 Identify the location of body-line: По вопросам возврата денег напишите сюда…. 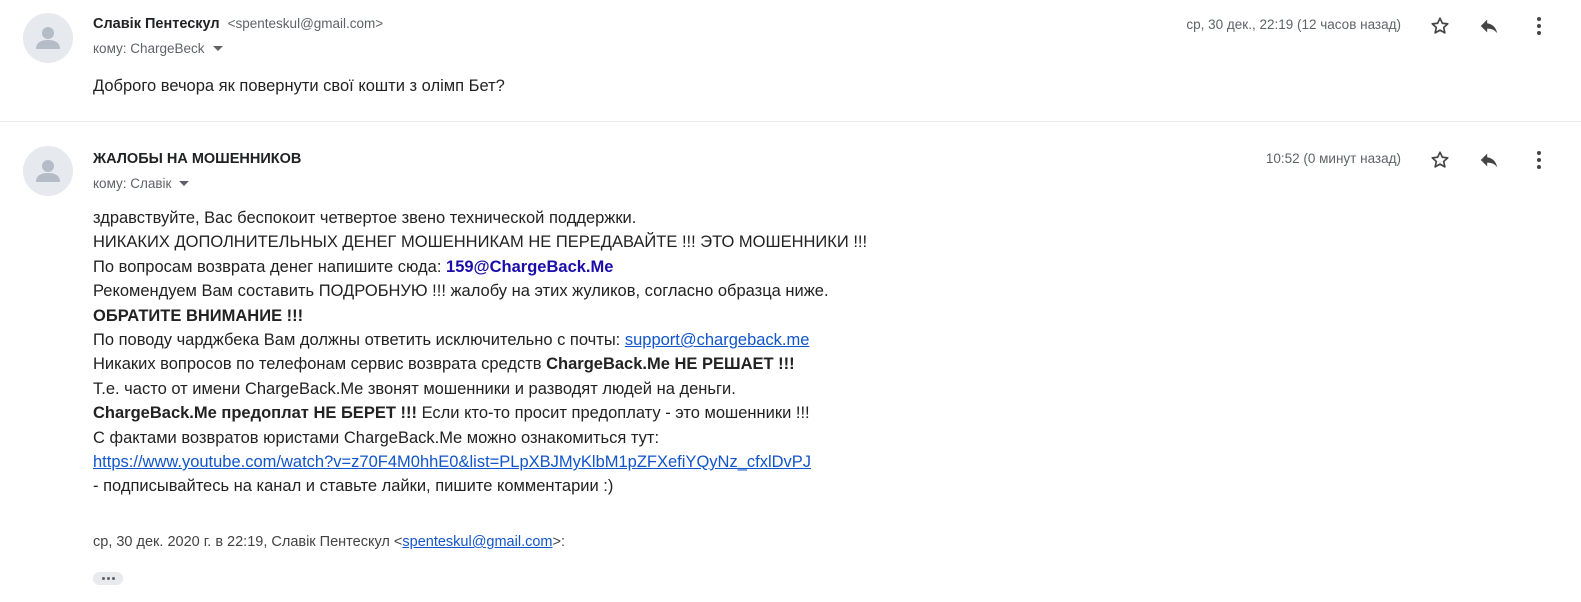
(480, 267).